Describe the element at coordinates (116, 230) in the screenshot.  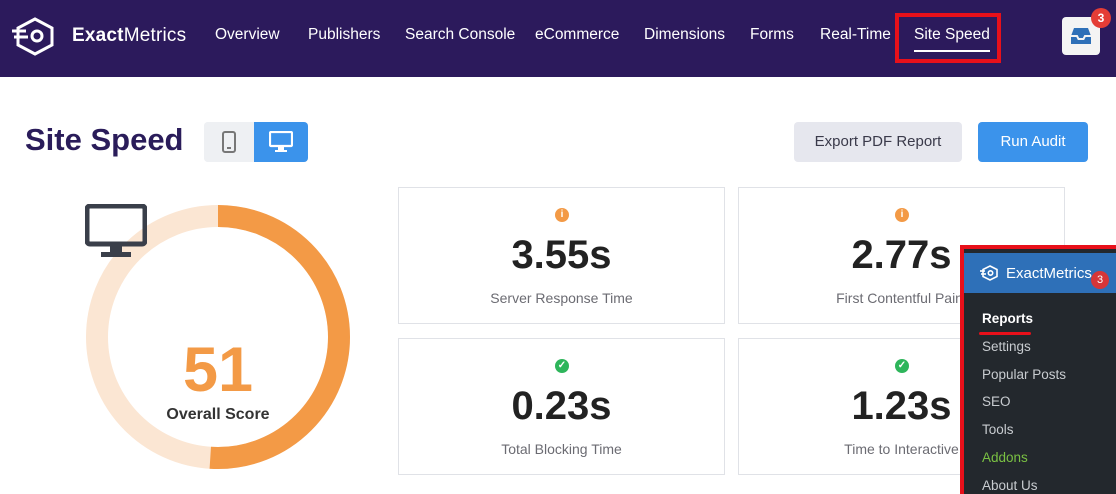
I see `monitor-icon` at that location.